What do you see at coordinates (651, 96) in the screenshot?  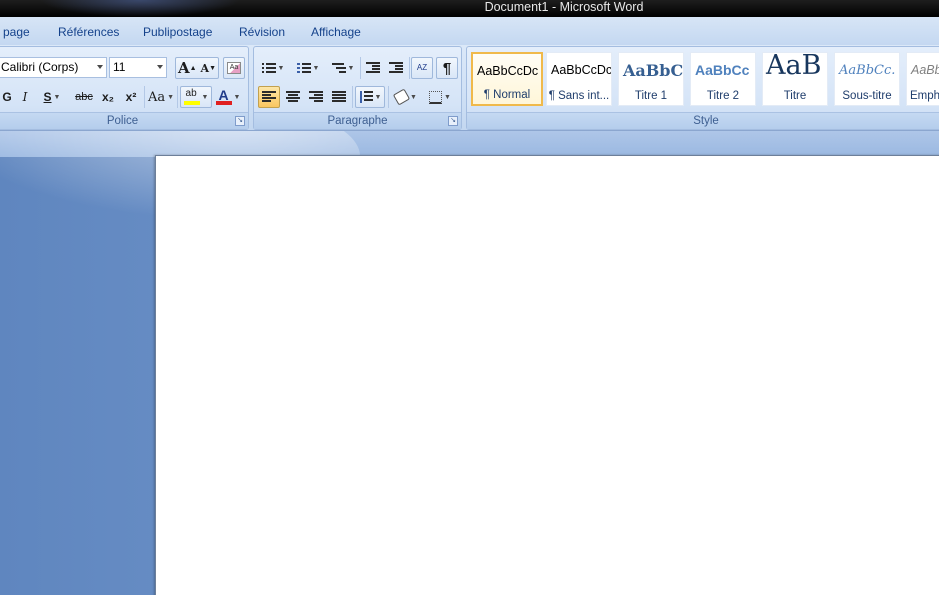 I see `style-name: Titre 1` at bounding box center [651, 96].